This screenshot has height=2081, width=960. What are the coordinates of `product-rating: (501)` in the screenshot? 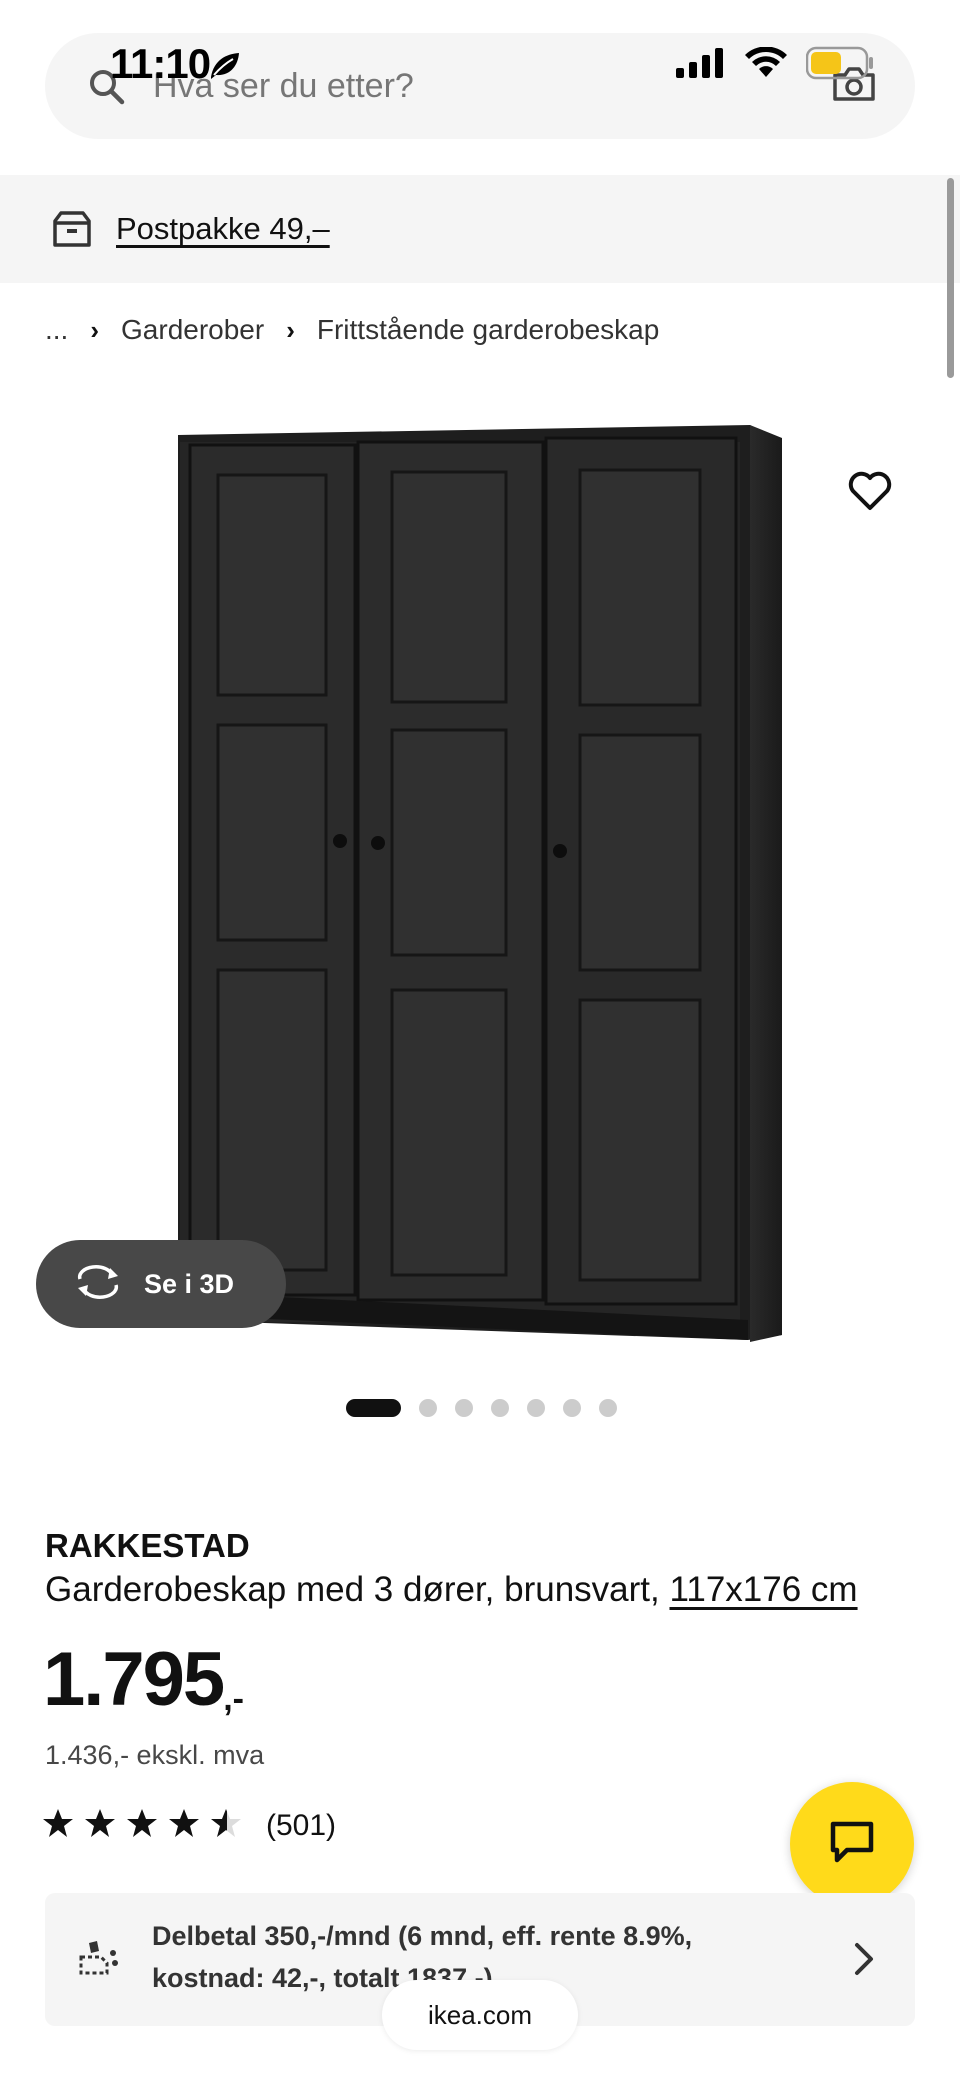 It's located at (189, 1825).